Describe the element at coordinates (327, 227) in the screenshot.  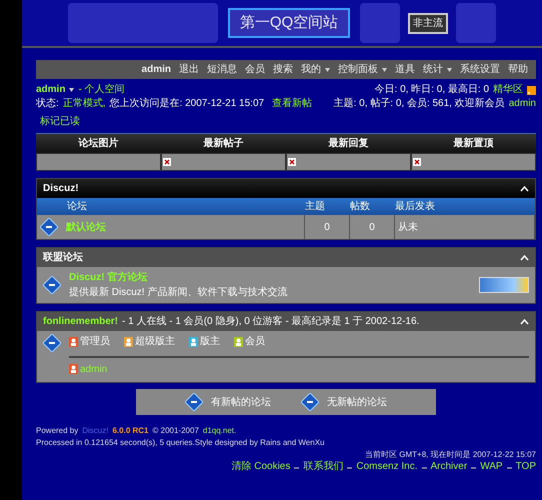
I see `topic-count: 0` at that location.